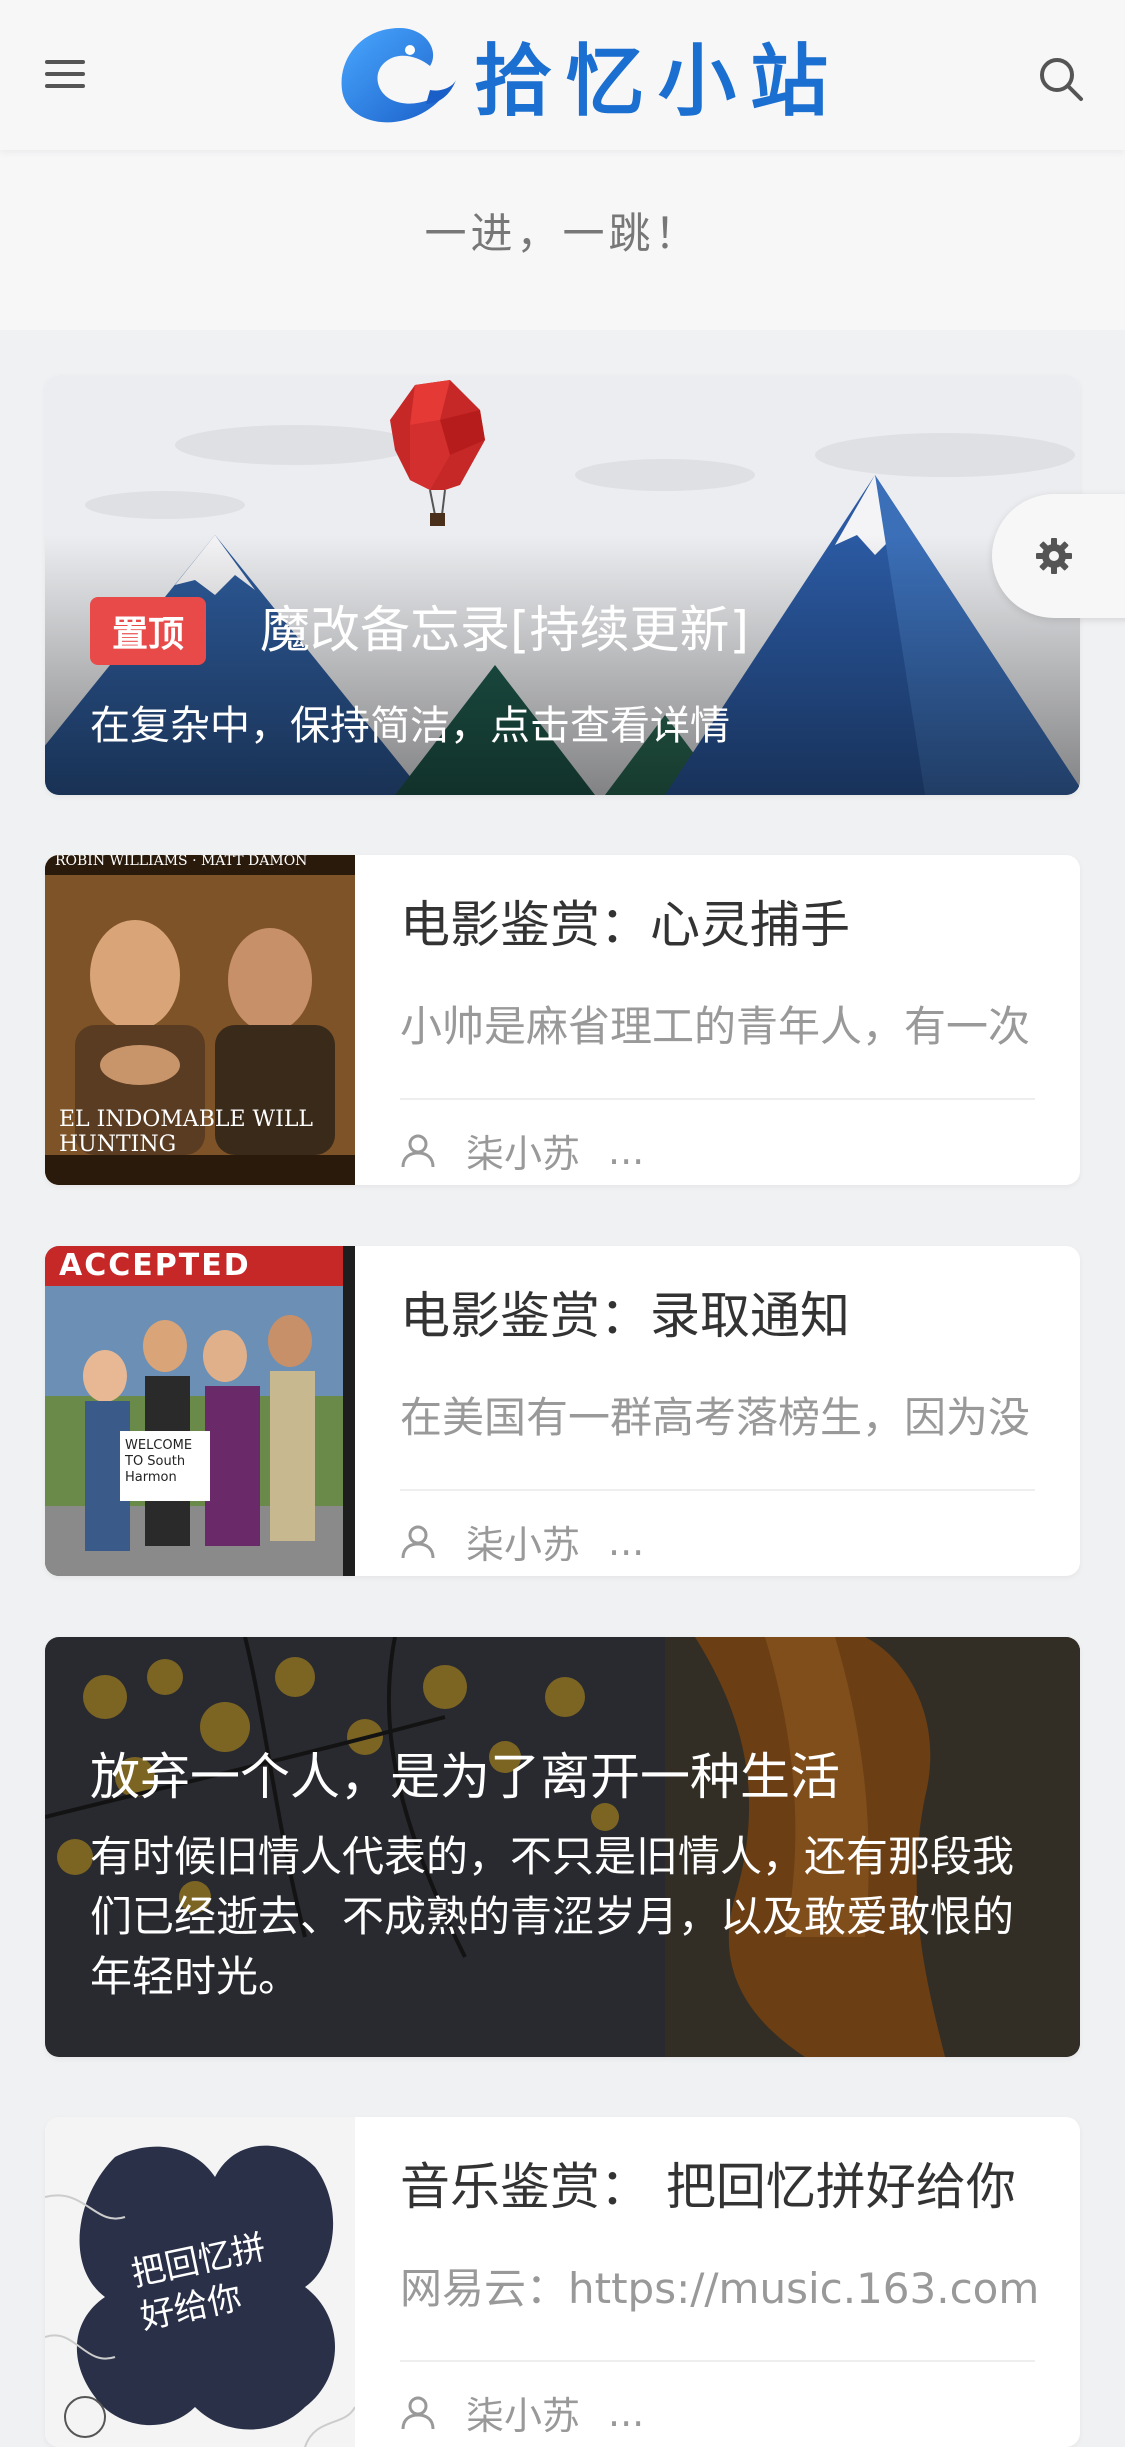 Image resolution: width=1125 pixels, height=2447 pixels. Describe the element at coordinates (398, 75) in the screenshot. I see `dolphin-logo-icon` at that location.